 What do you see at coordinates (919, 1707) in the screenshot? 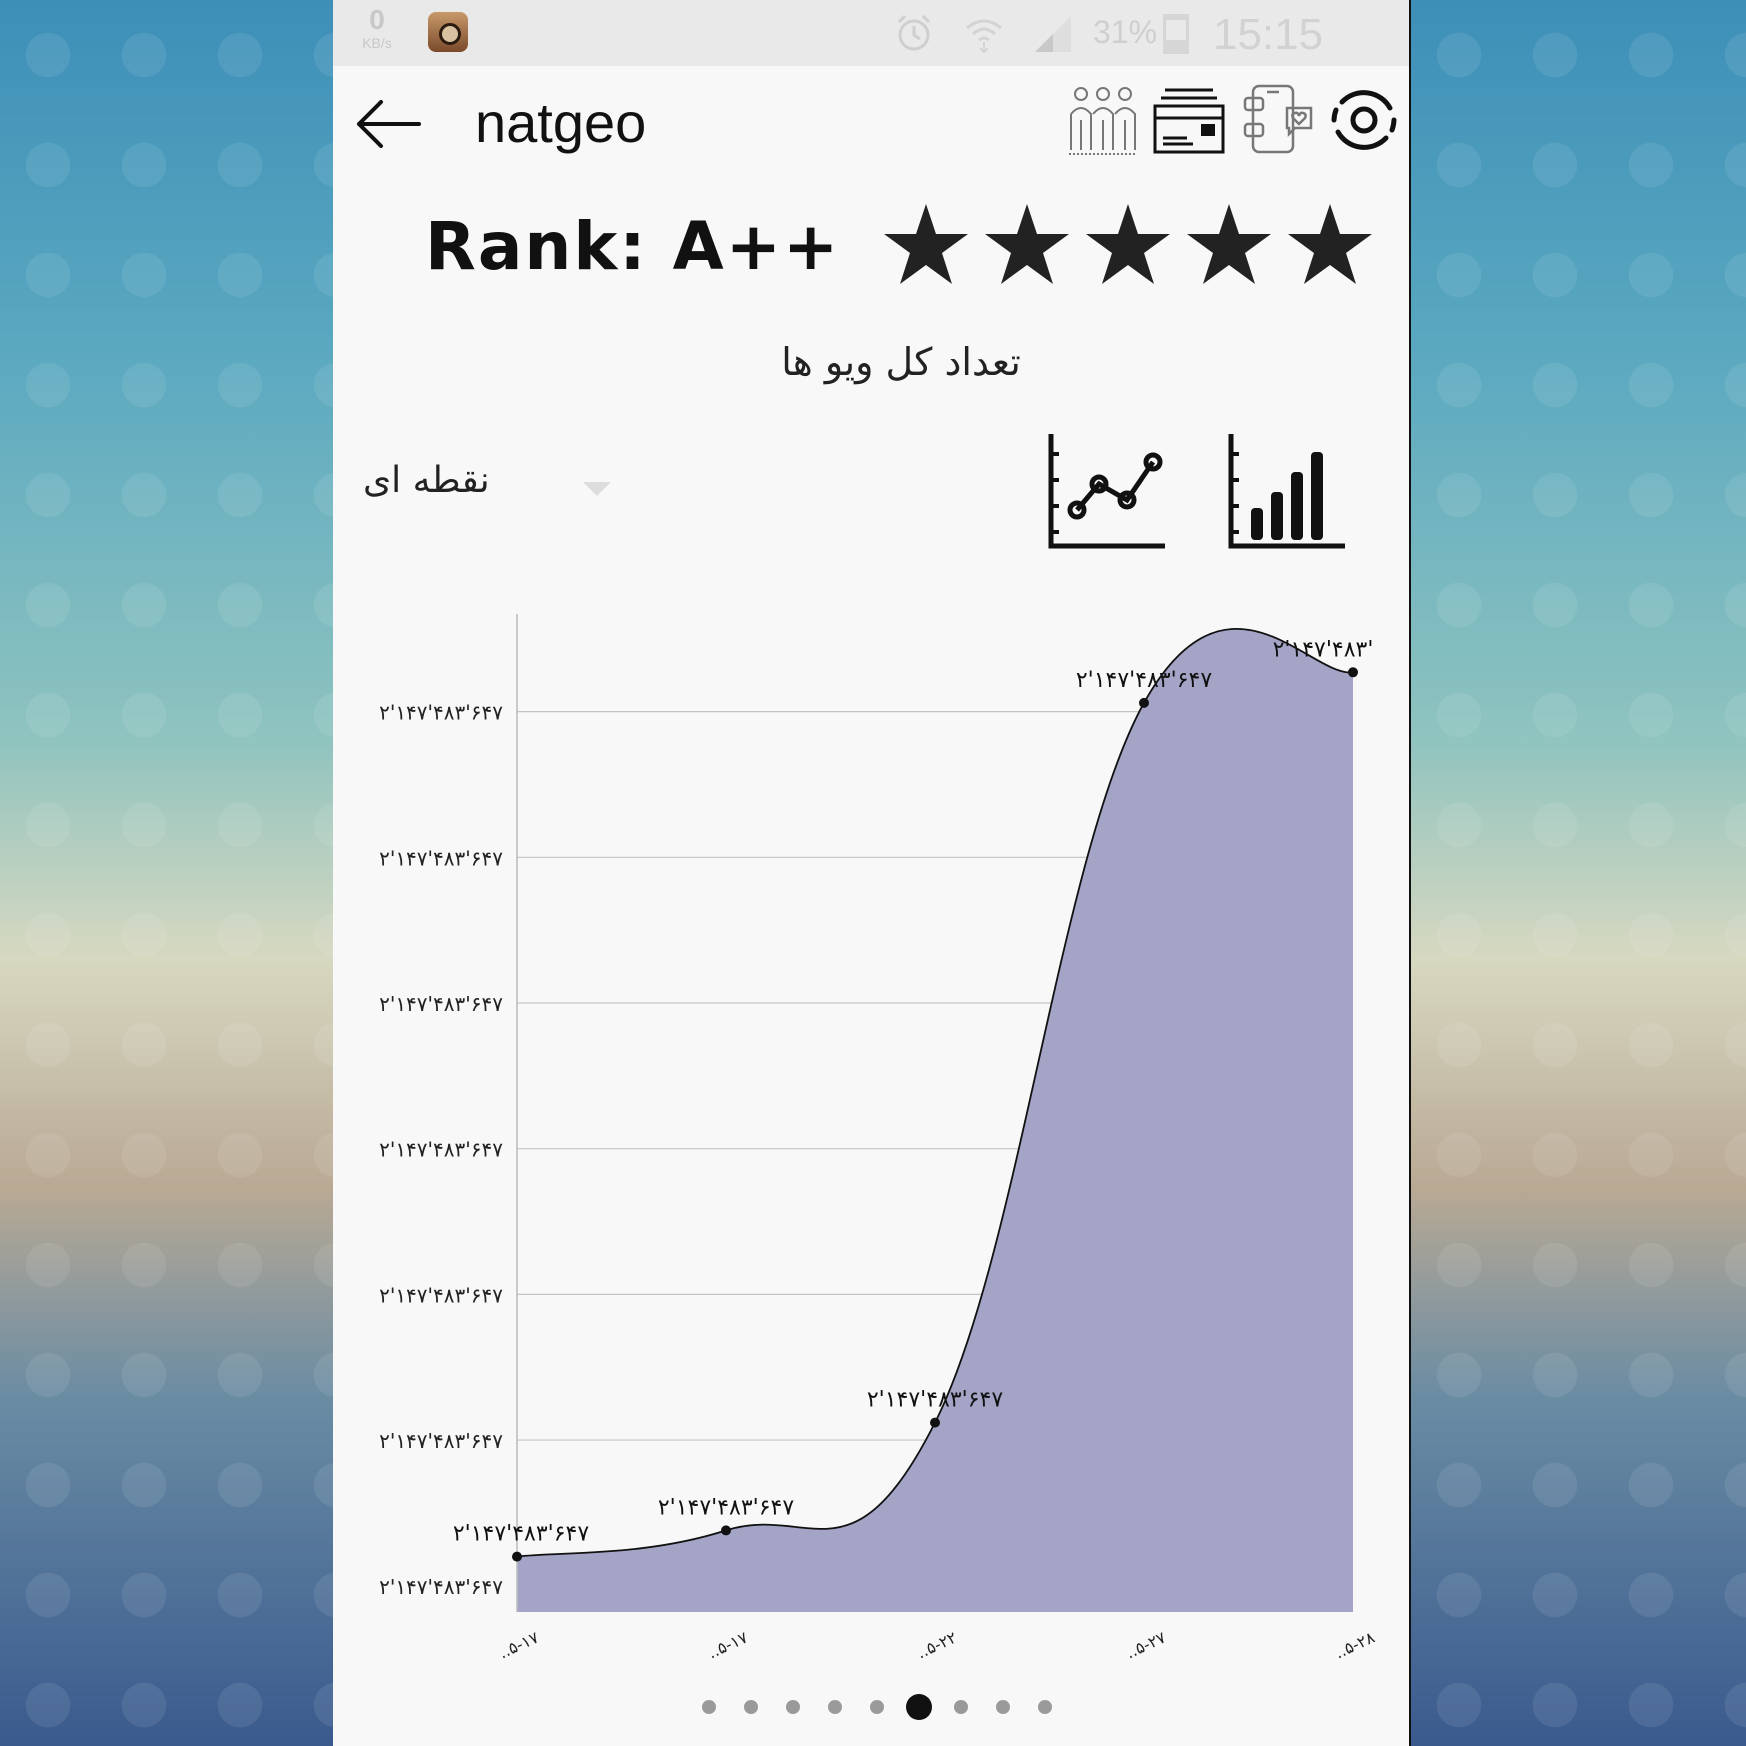
I see `page-dot-active` at bounding box center [919, 1707].